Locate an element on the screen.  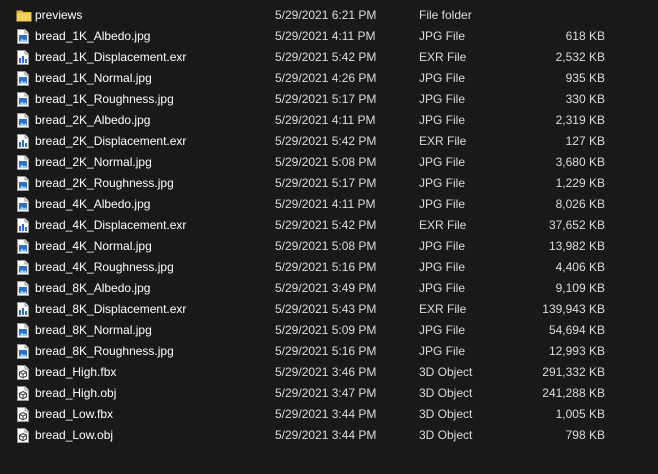
file-size: 1,005 KB is located at coordinates (580, 414).